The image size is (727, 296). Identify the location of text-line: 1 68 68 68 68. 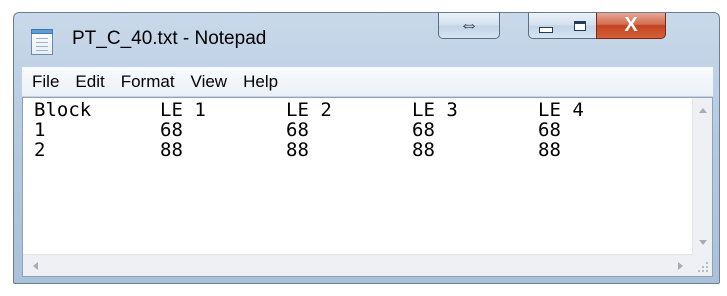
(346, 130).